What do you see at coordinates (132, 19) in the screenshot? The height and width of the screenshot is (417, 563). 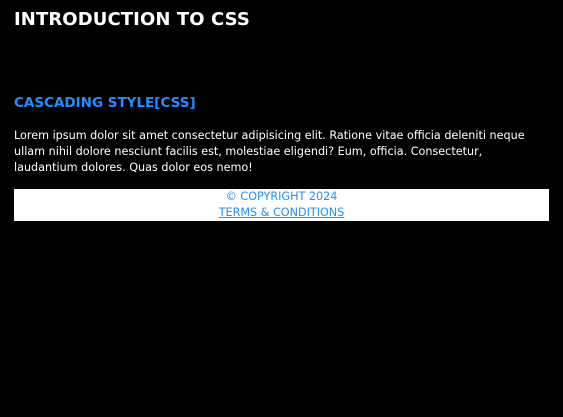 I see `page-title: INTRODUCTION TO CSS` at bounding box center [132, 19].